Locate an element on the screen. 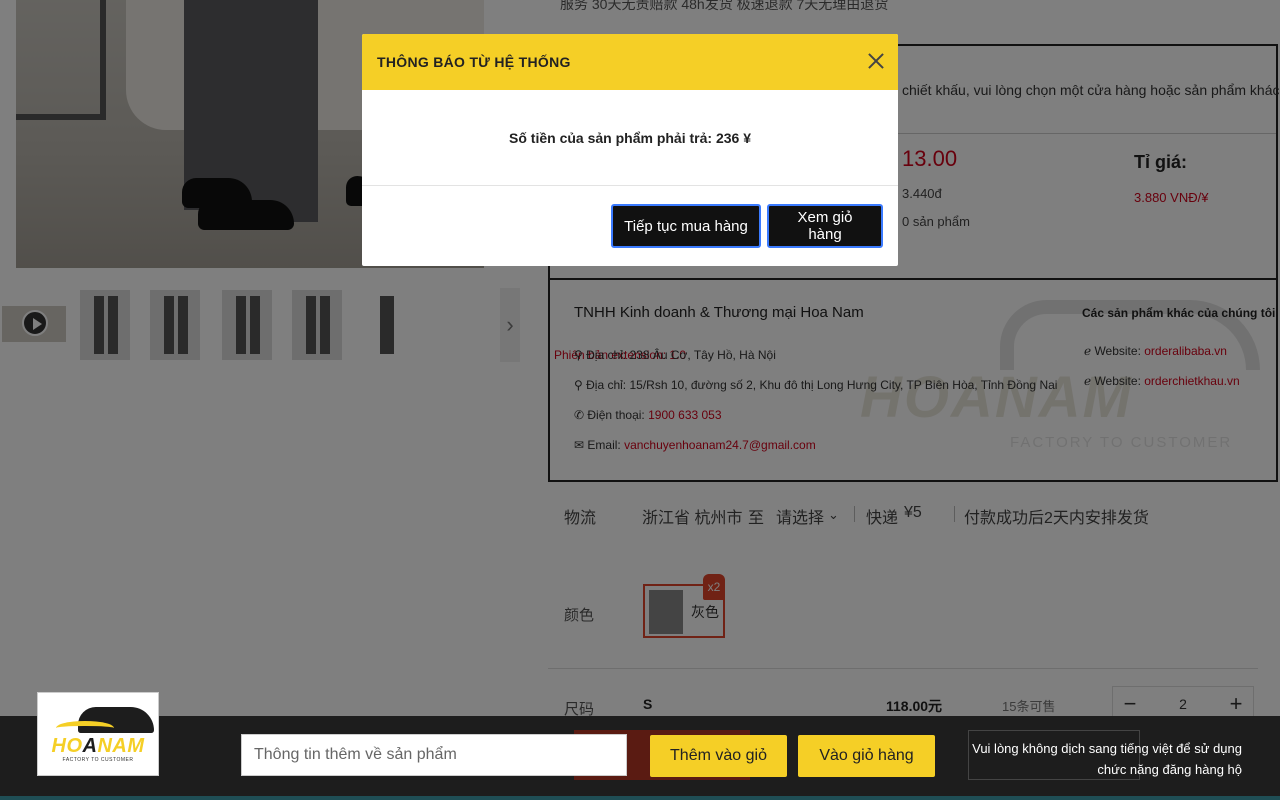  product-info-input is located at coordinates (434, 755).